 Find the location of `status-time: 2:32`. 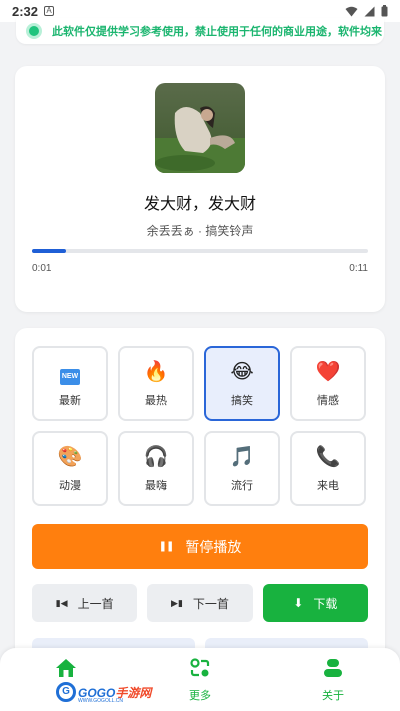

status-time: 2:32 is located at coordinates (25, 11).